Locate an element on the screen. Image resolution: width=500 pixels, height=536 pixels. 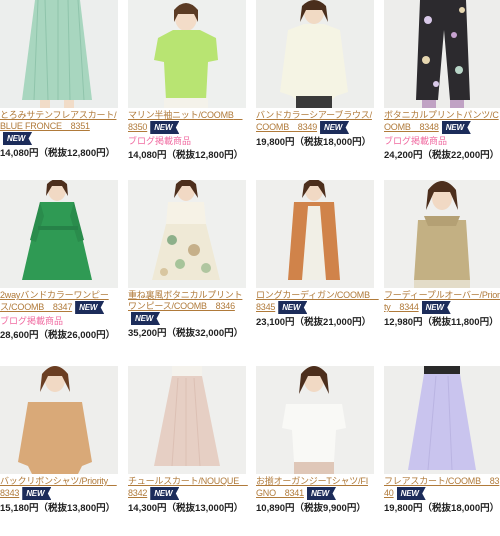
product-price: 15,180円（税抜13,800円） is located at coordinates (58, 508).